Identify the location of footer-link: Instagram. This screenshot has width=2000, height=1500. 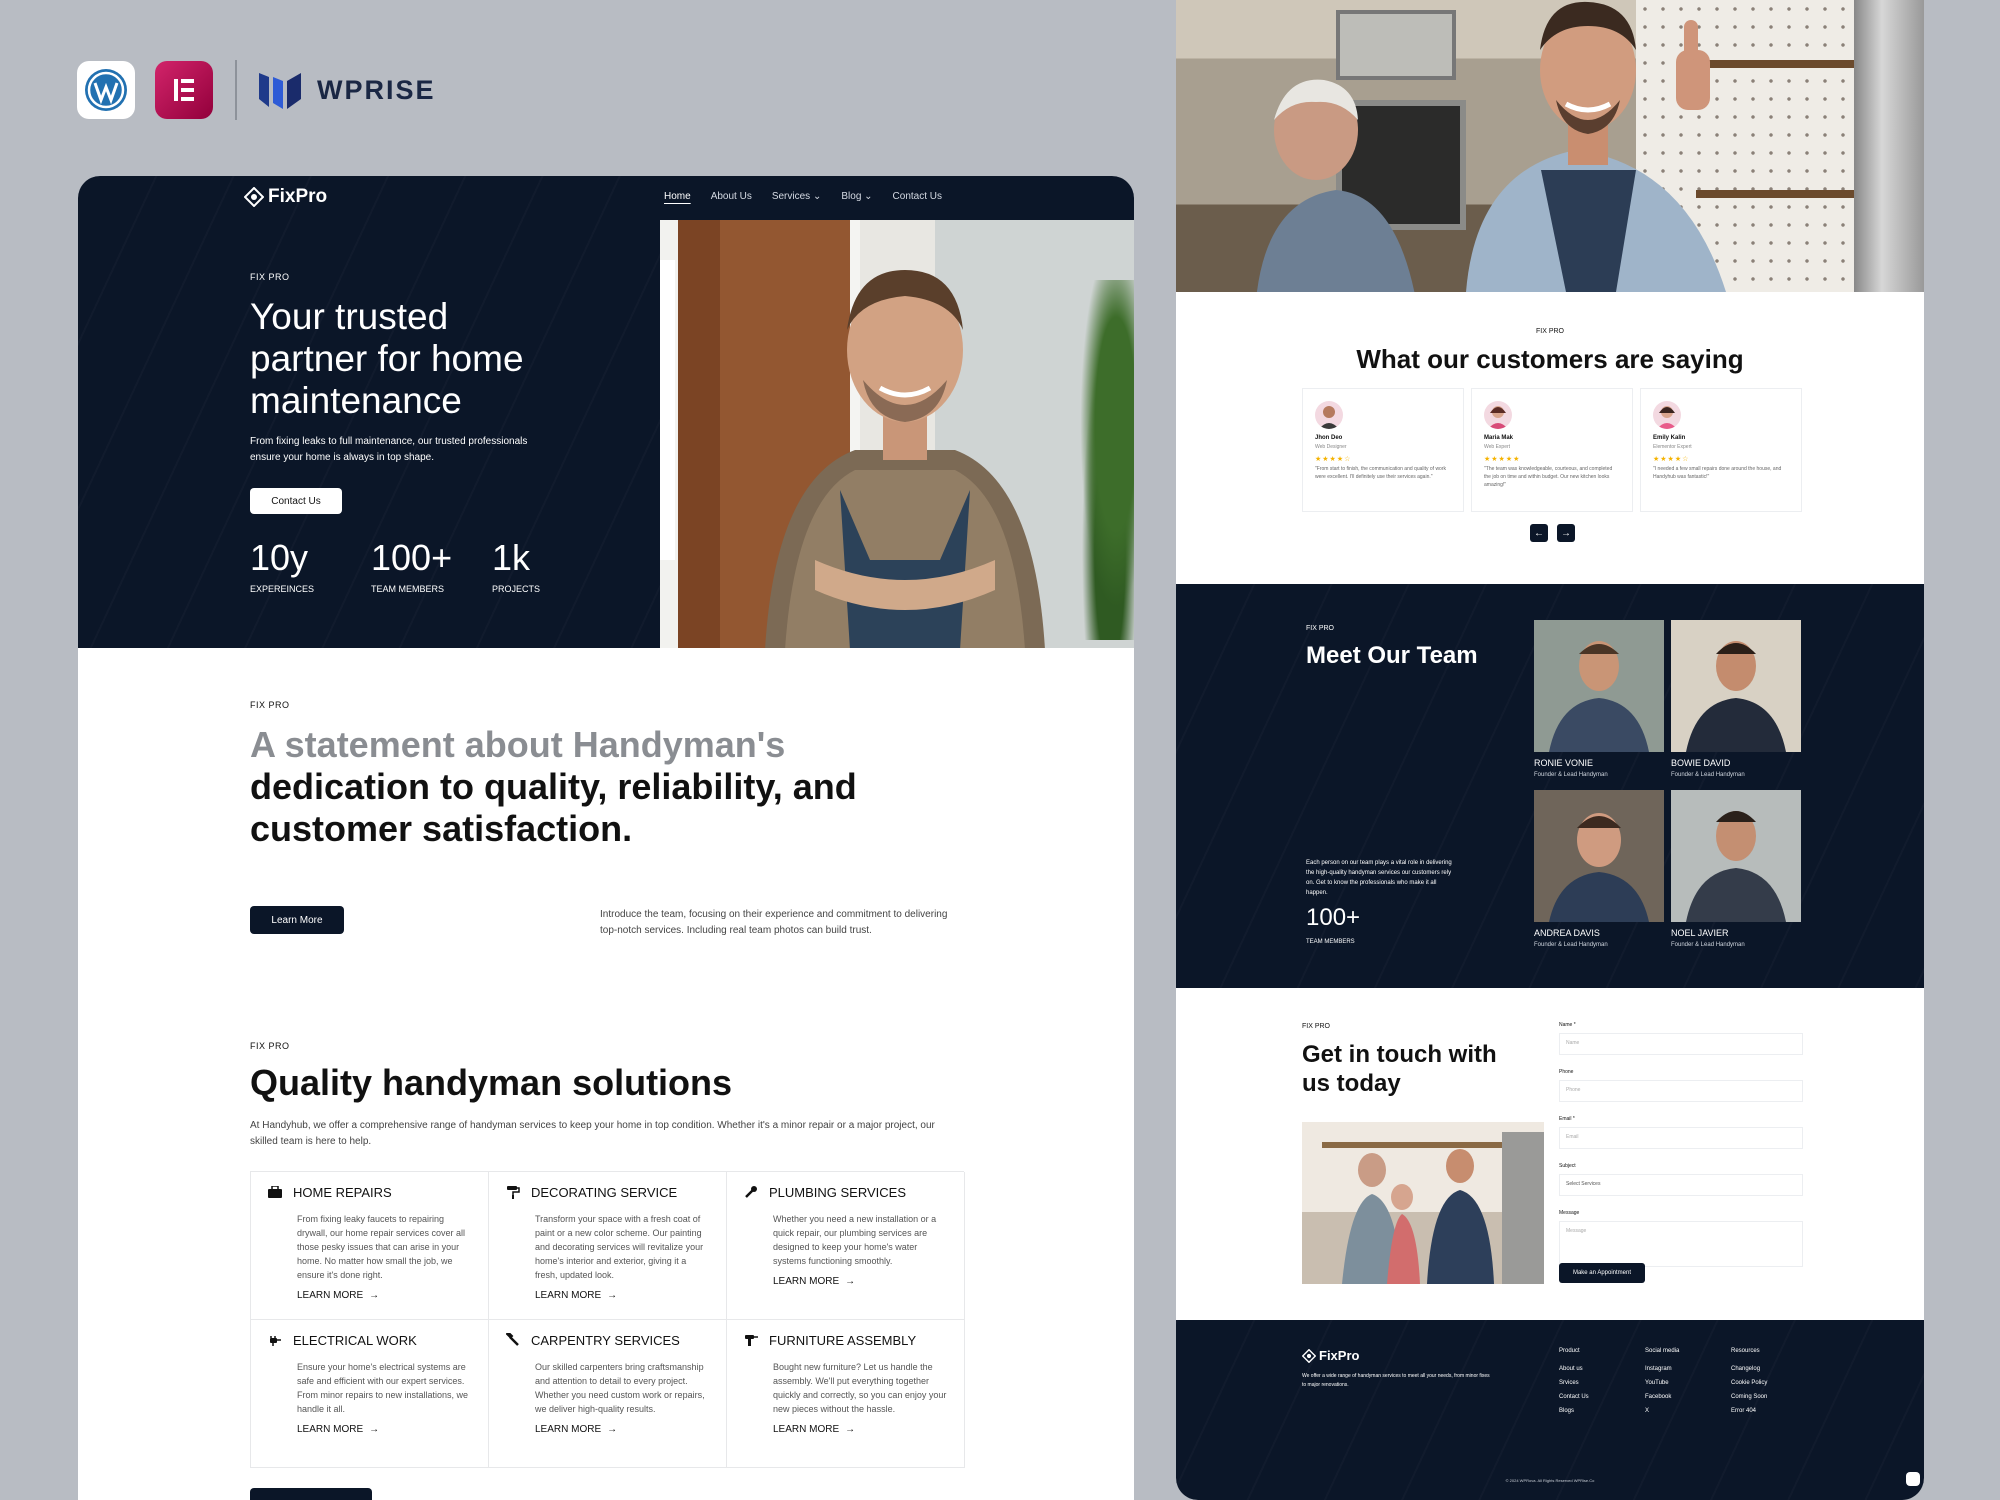
(1662, 1369).